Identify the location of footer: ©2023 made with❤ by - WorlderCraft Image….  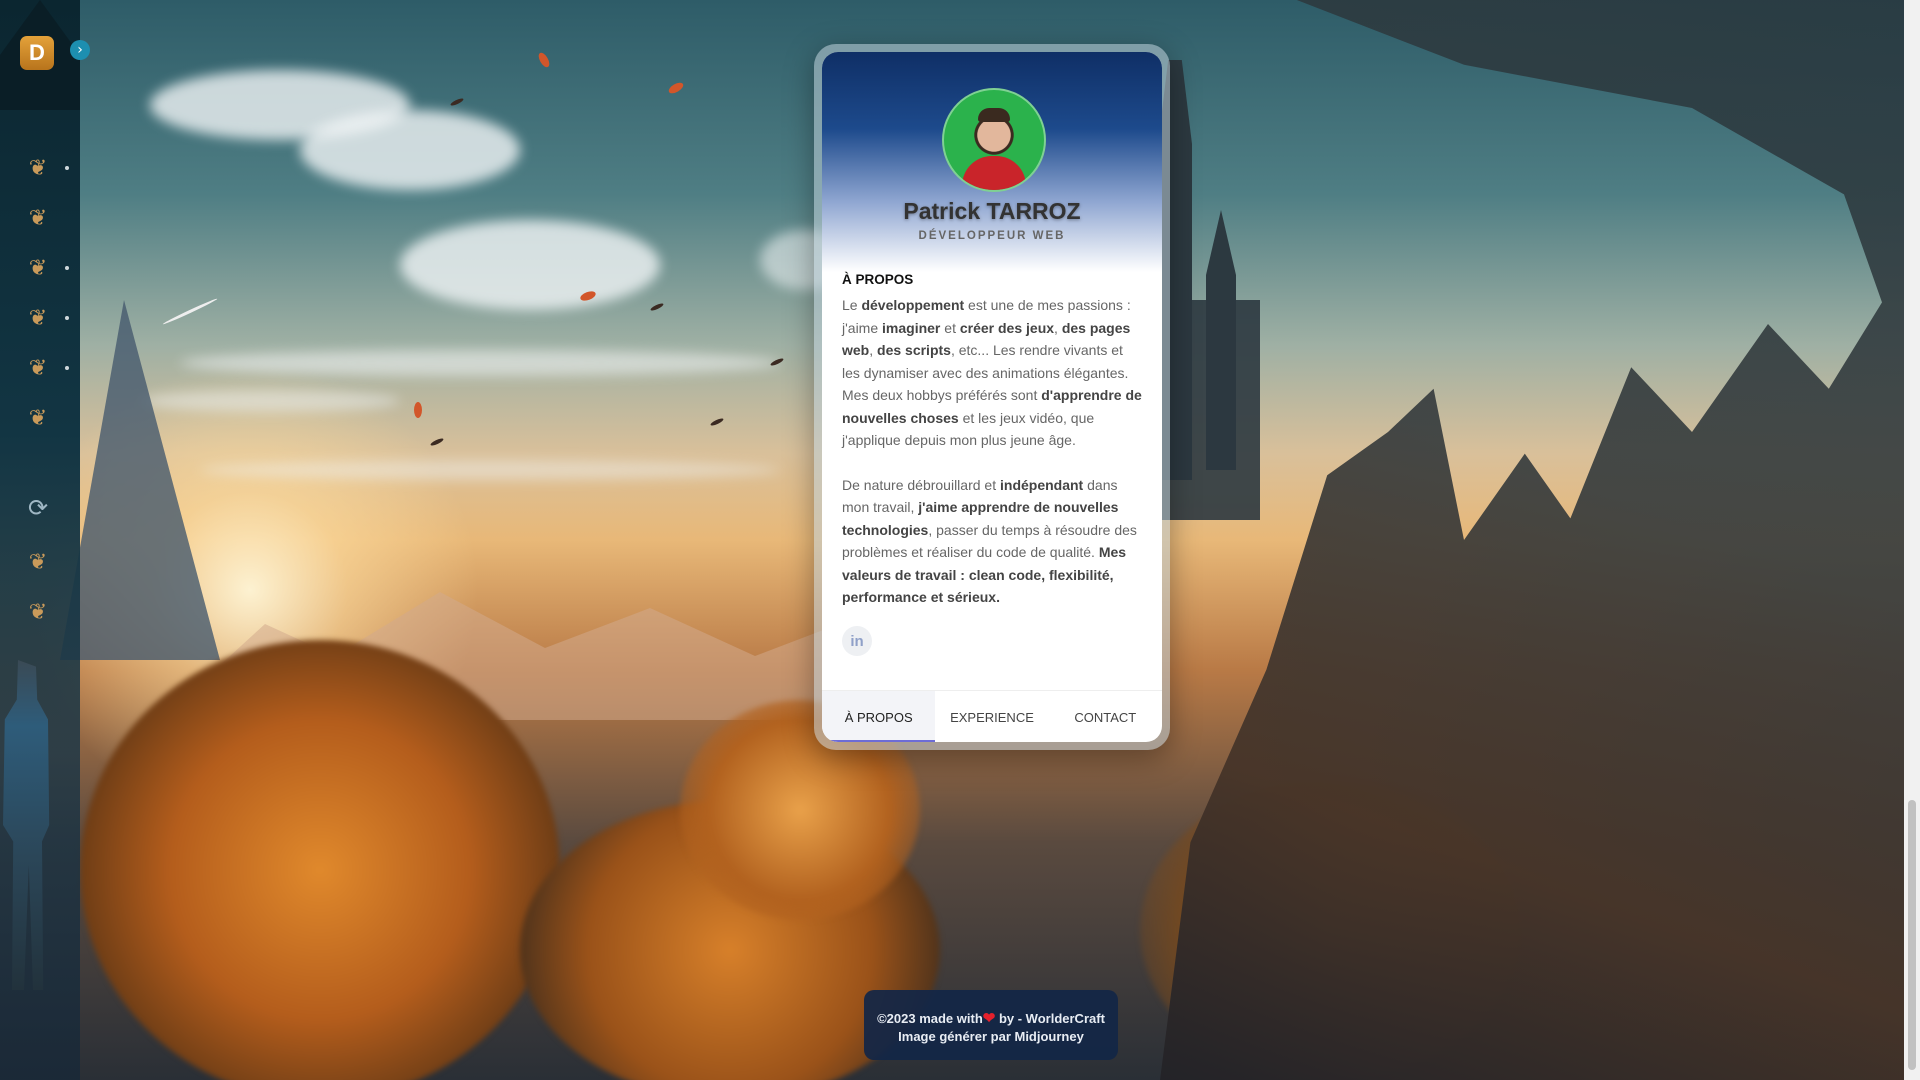
(991, 1025).